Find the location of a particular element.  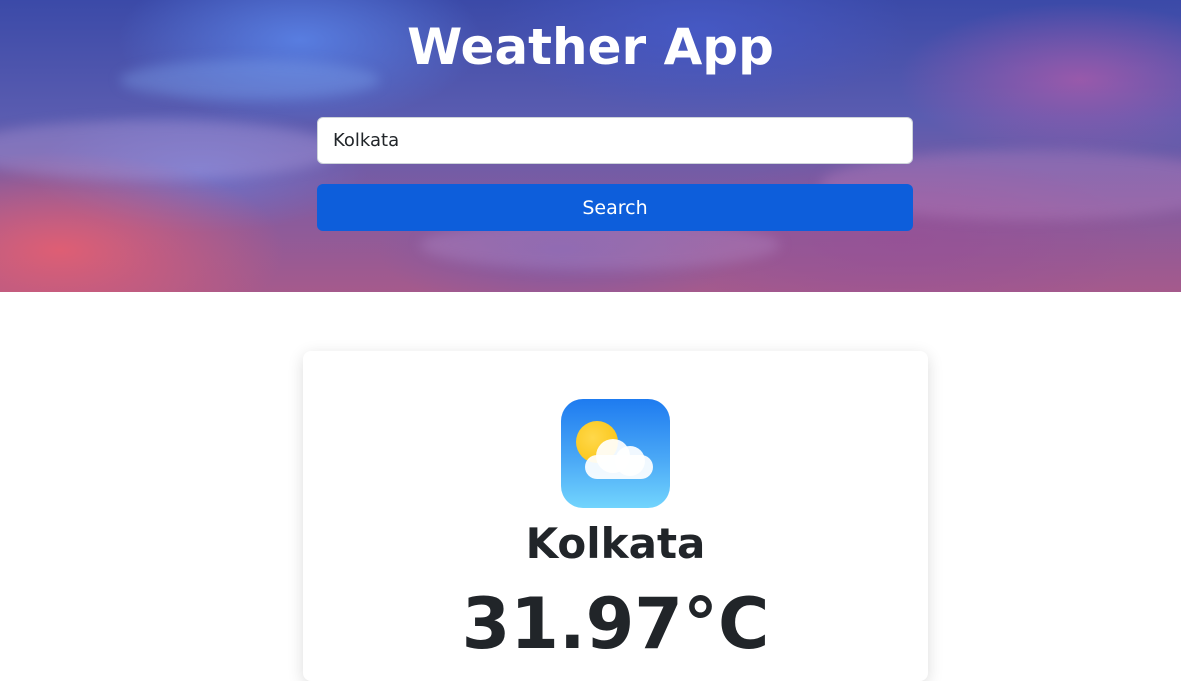

temperature-value: 31.97°C is located at coordinates (615, 624).